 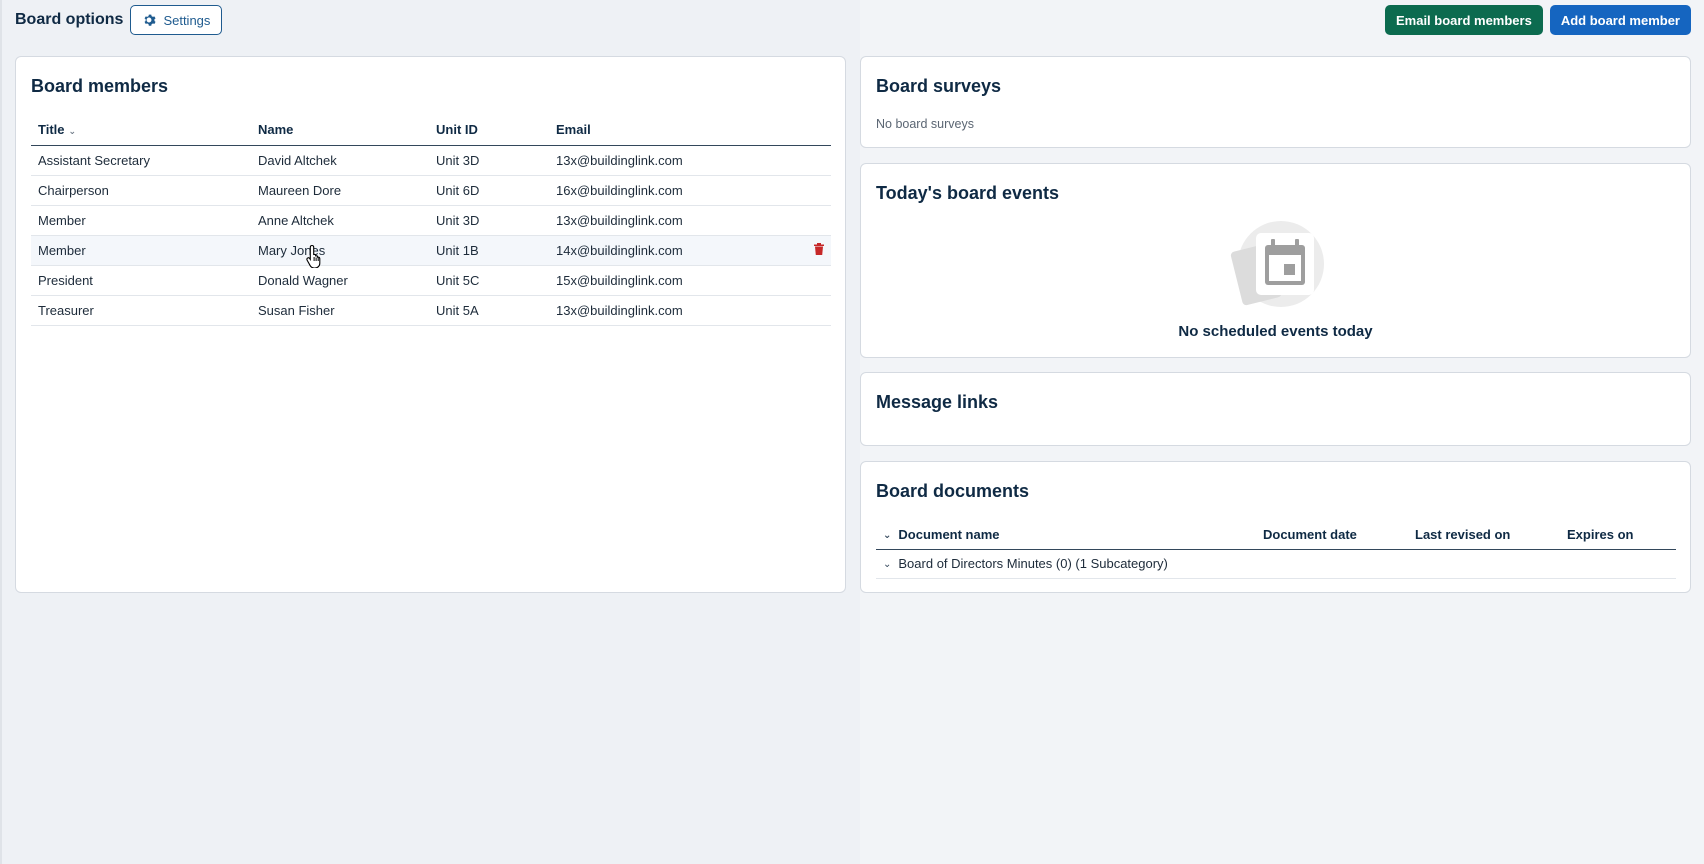 What do you see at coordinates (489, 190) in the screenshot?
I see `cell-unit: Unit 6D` at bounding box center [489, 190].